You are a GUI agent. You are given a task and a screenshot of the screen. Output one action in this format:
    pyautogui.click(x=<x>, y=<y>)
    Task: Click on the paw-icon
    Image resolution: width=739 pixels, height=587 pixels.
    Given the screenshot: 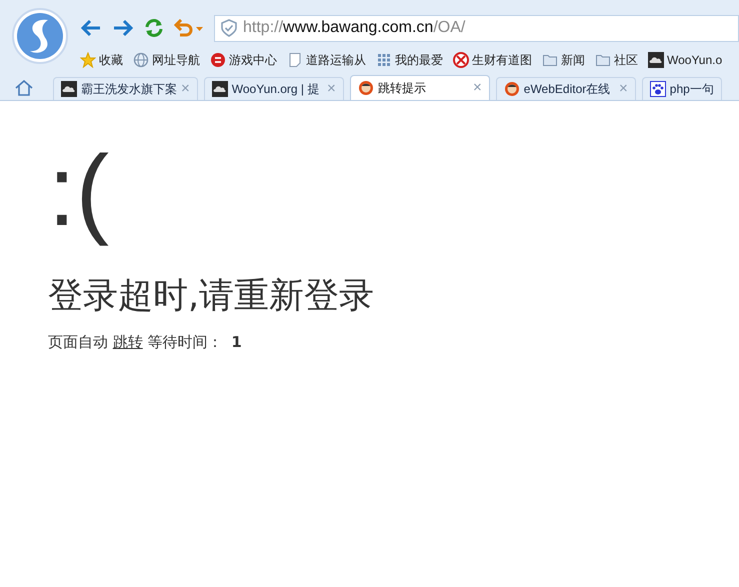 What is the action you would take?
    pyautogui.click(x=658, y=89)
    